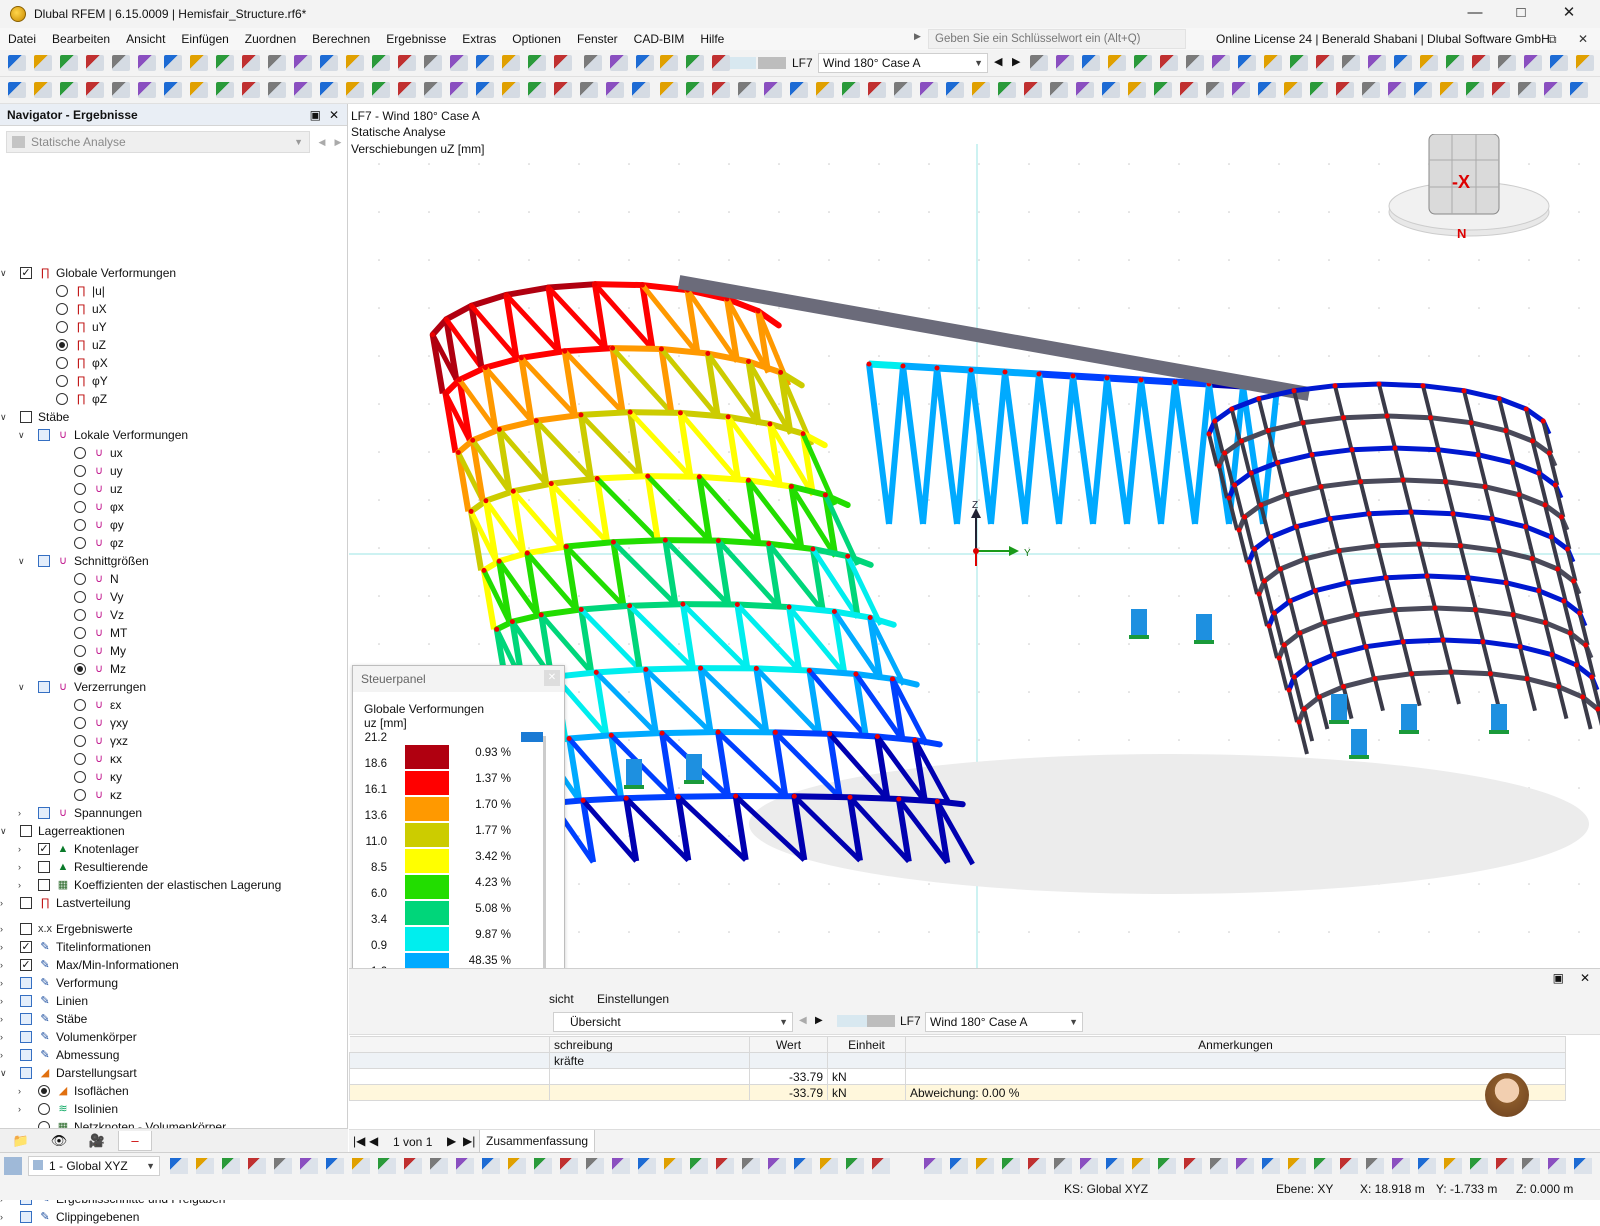  Describe the element at coordinates (341, 39) in the screenshot. I see `menu-berechnen: Berechnen` at that location.